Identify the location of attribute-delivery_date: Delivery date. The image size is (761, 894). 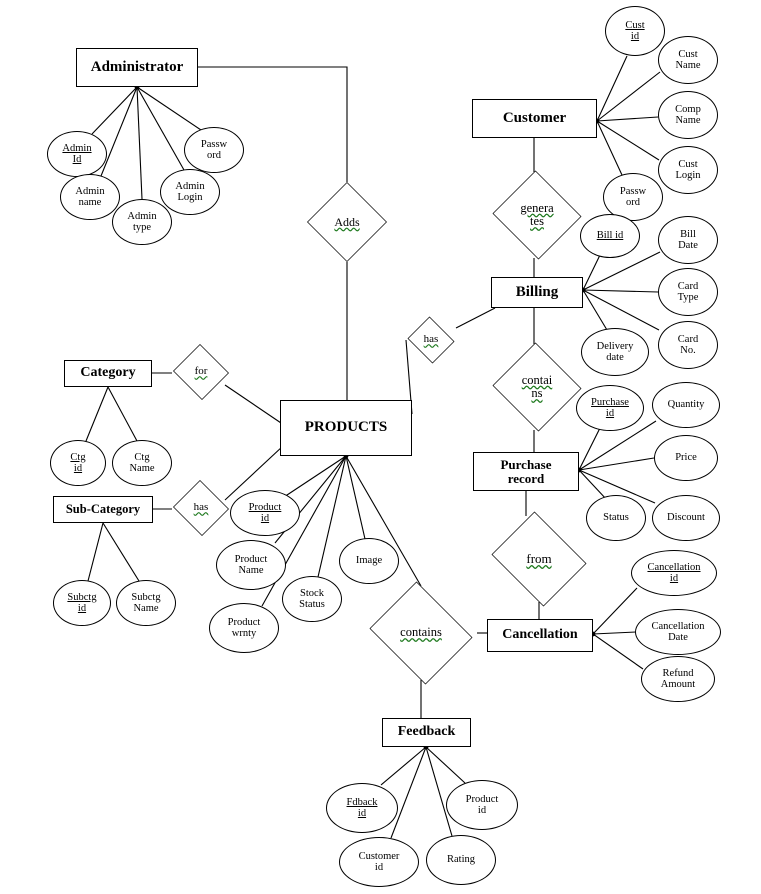
(615, 352).